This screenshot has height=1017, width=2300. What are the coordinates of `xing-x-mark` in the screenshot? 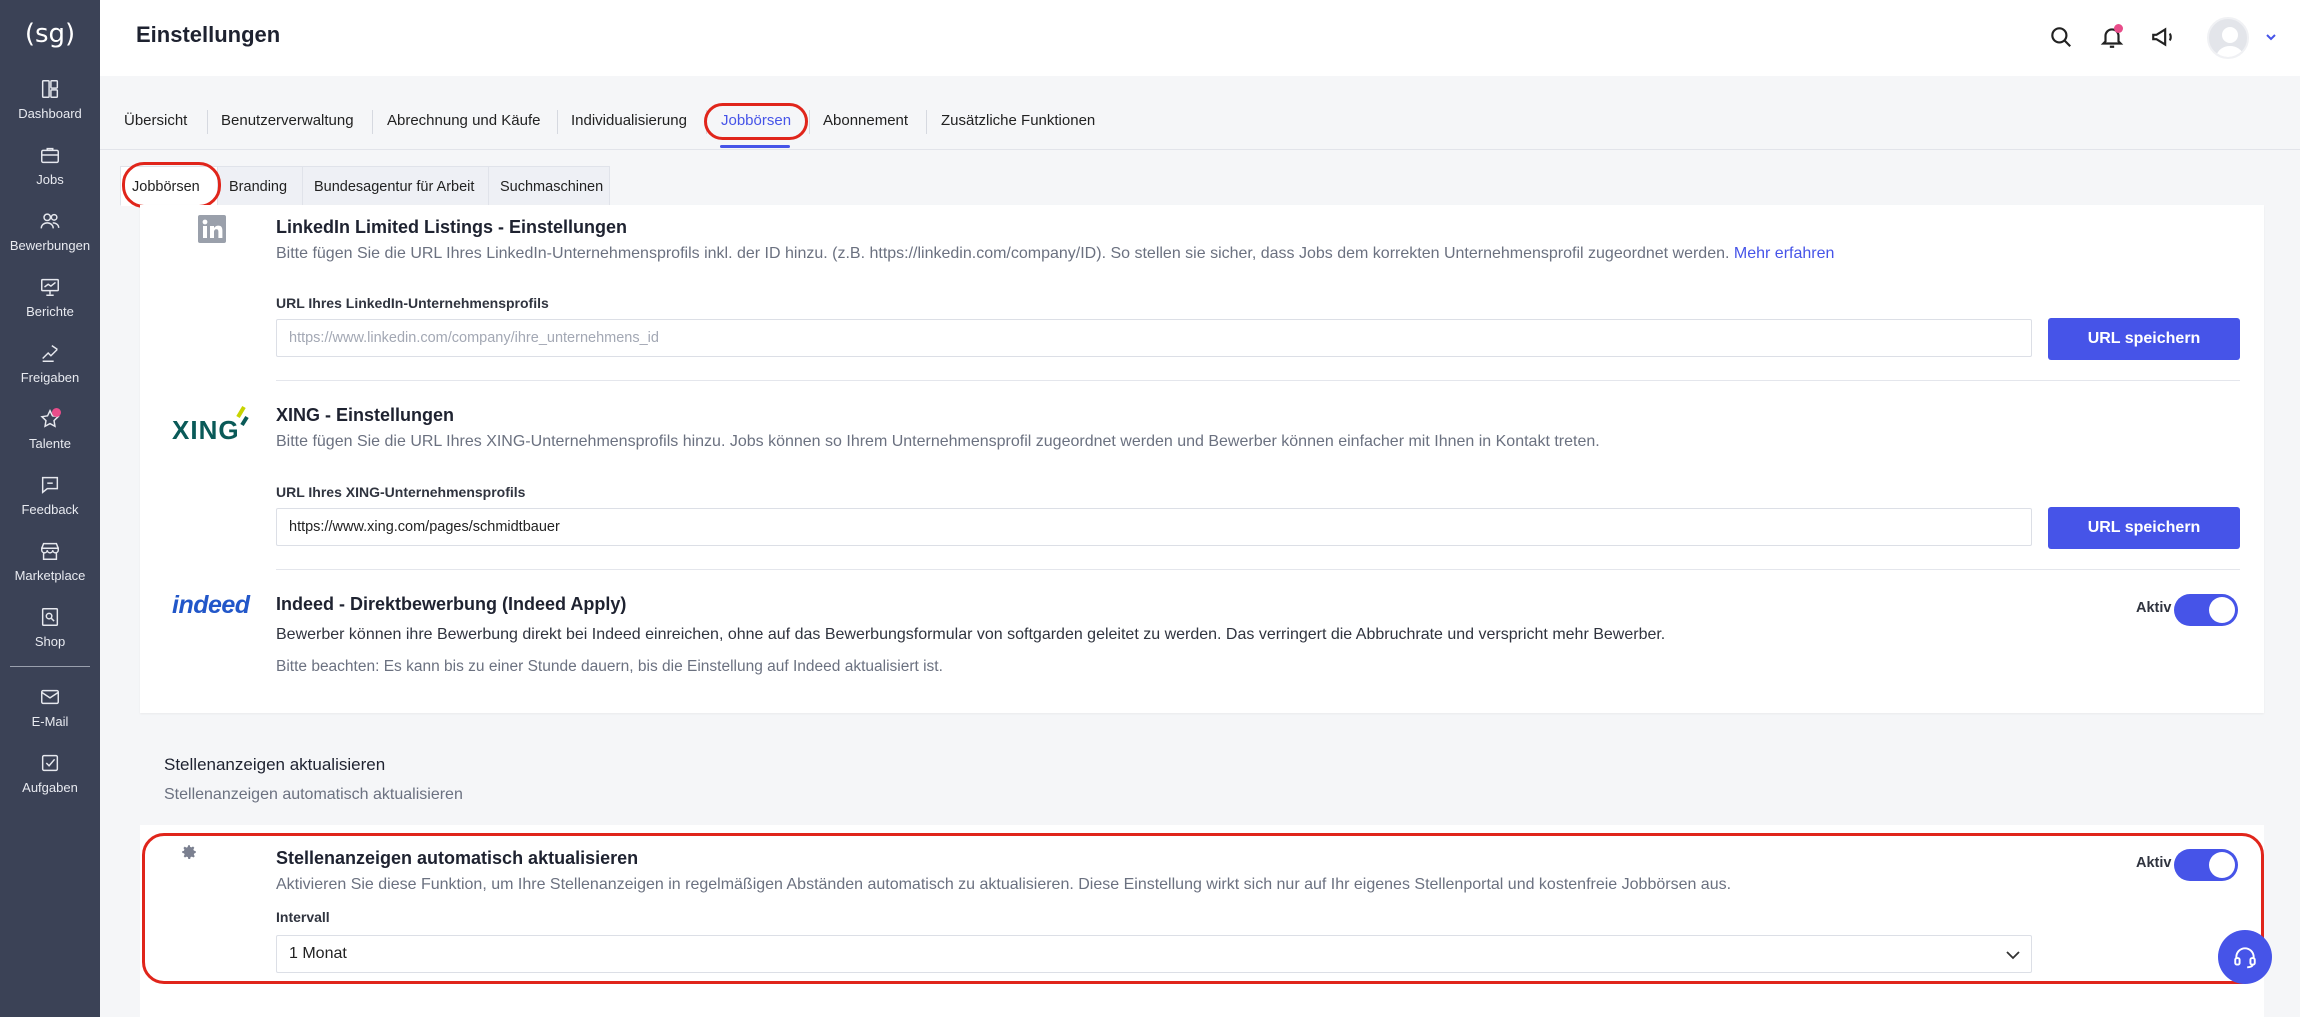 It's located at (242, 416).